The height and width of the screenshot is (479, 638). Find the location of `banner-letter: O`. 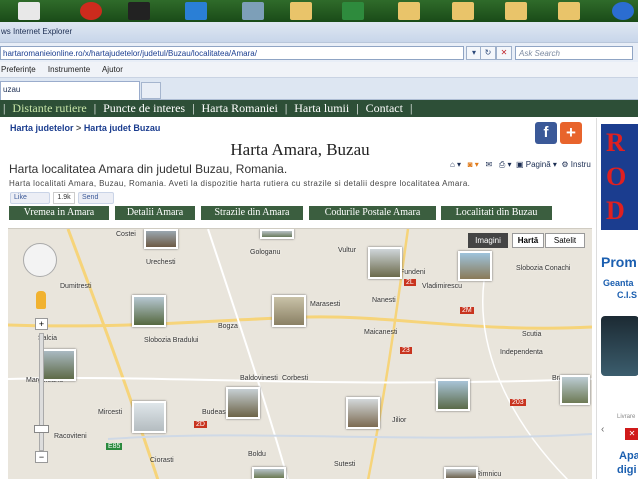

banner-letter: O is located at coordinates (616, 176).